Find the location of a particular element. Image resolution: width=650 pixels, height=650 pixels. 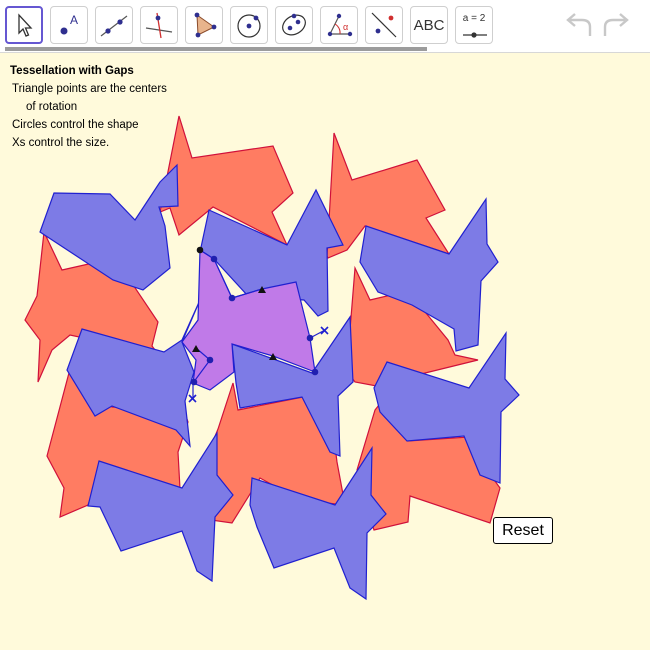

polygon-tool-button is located at coordinates (204, 25).